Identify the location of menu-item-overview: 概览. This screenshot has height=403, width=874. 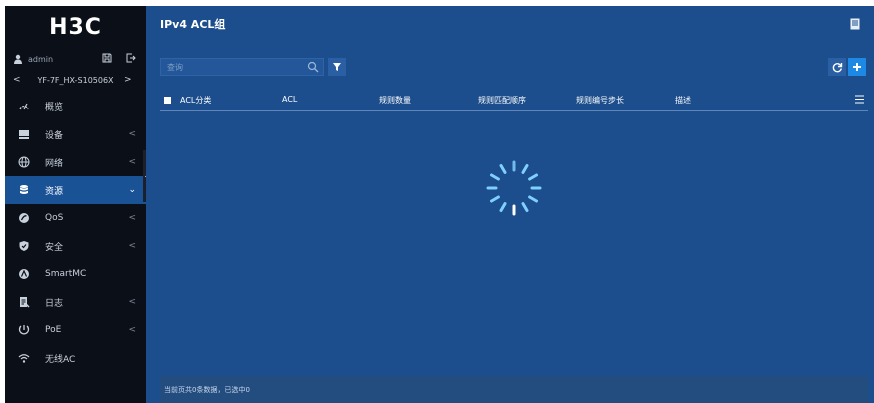
(75, 106).